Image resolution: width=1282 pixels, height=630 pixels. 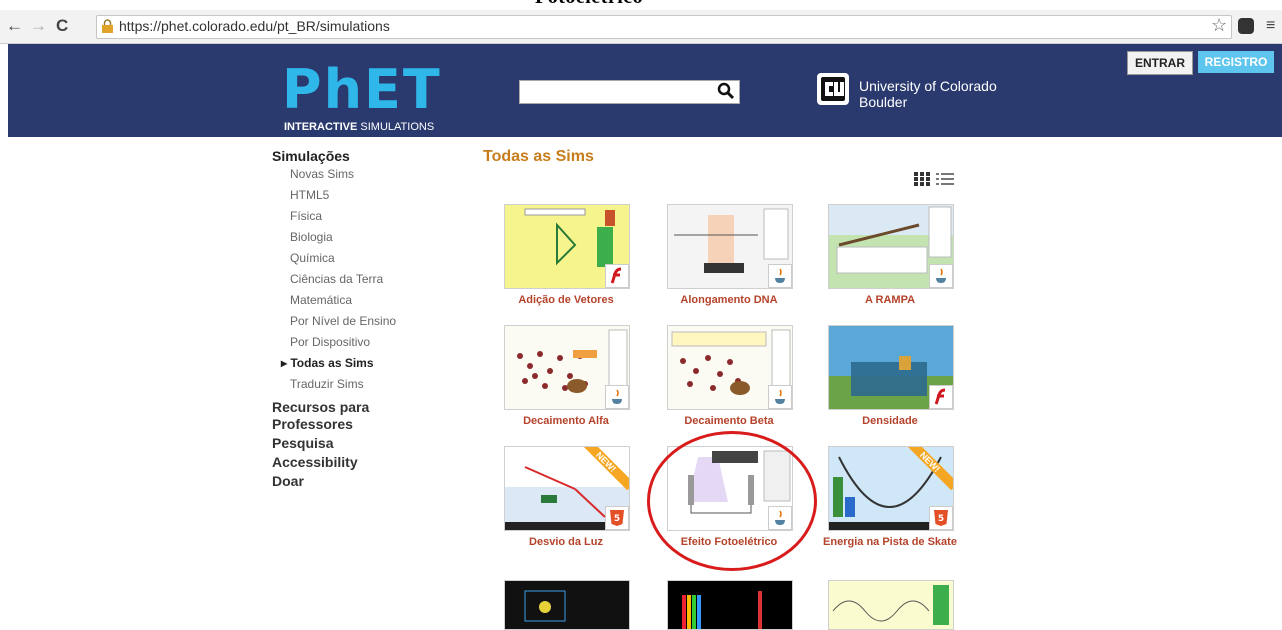 What do you see at coordinates (566, 300) in the screenshot?
I see `sim-title: Adição de Vetores` at bounding box center [566, 300].